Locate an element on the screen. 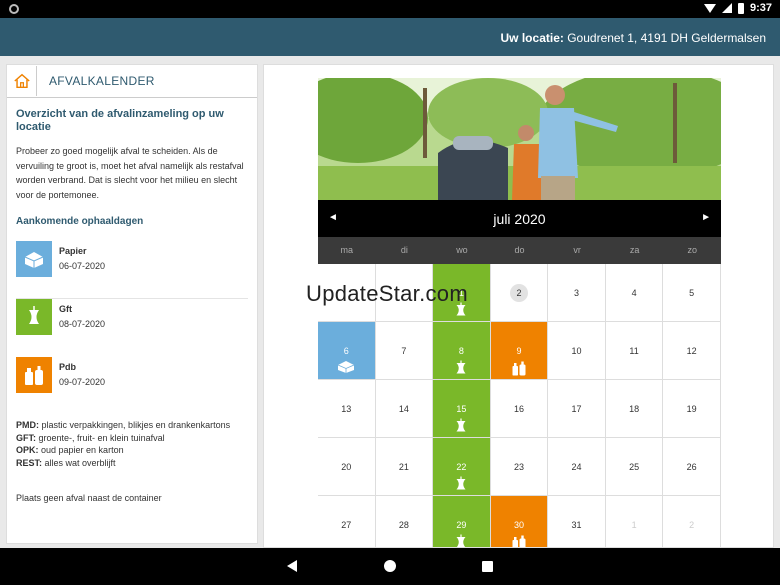  day-number: 21 is located at coordinates (403, 467).